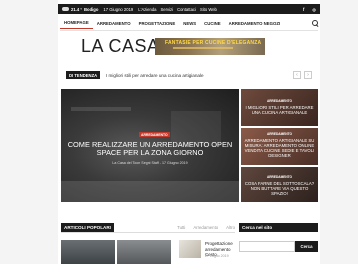 Image resolution: width=358 pixels, height=264 pixels. Describe the element at coordinates (212, 23) in the screenshot. I see `nav-item-cucine: CUCINE` at that location.